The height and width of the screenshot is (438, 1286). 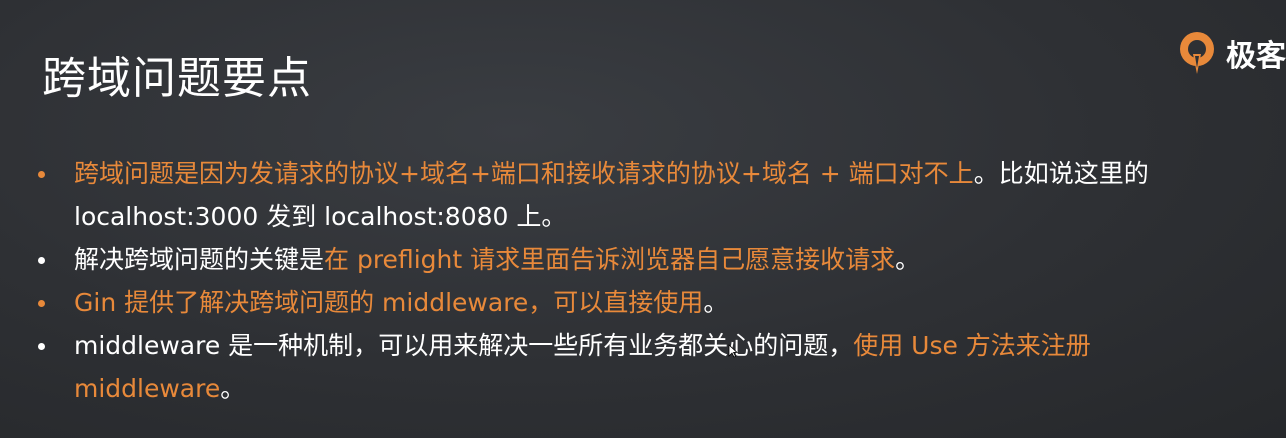 What do you see at coordinates (177, 78) in the screenshot?
I see `slide-title: 跨域问题要点` at bounding box center [177, 78].